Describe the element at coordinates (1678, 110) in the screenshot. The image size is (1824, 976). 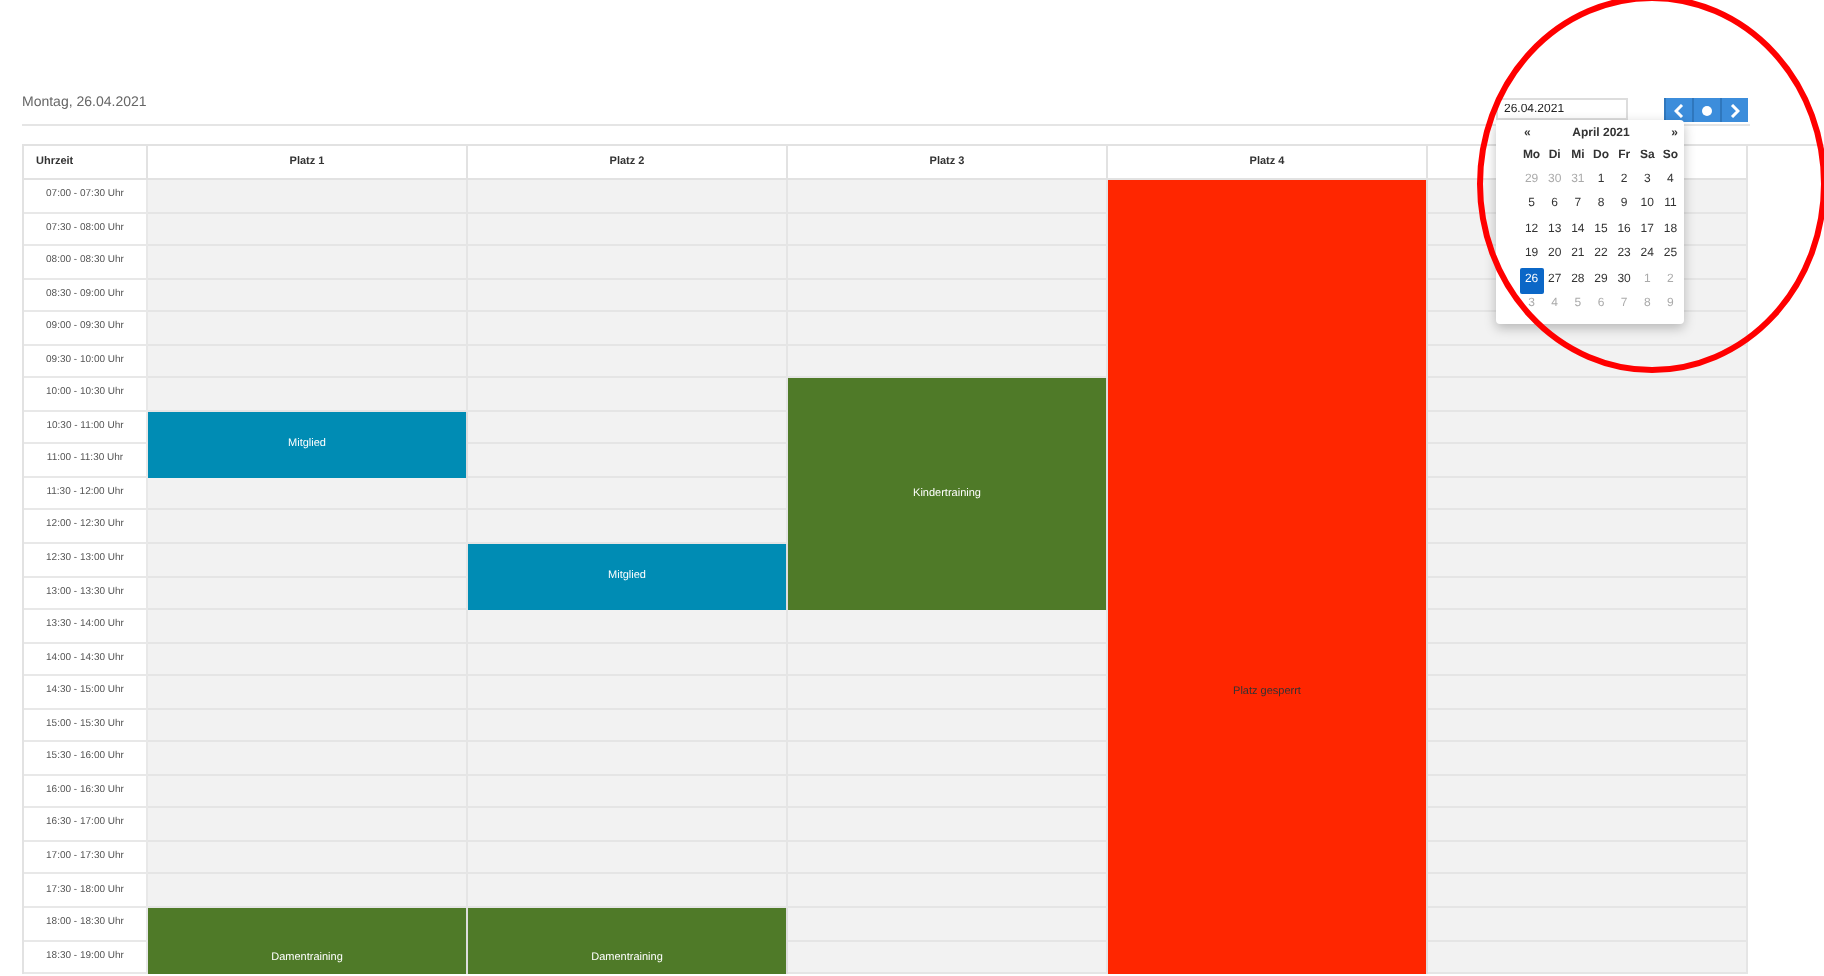
I see `previous-button` at that location.